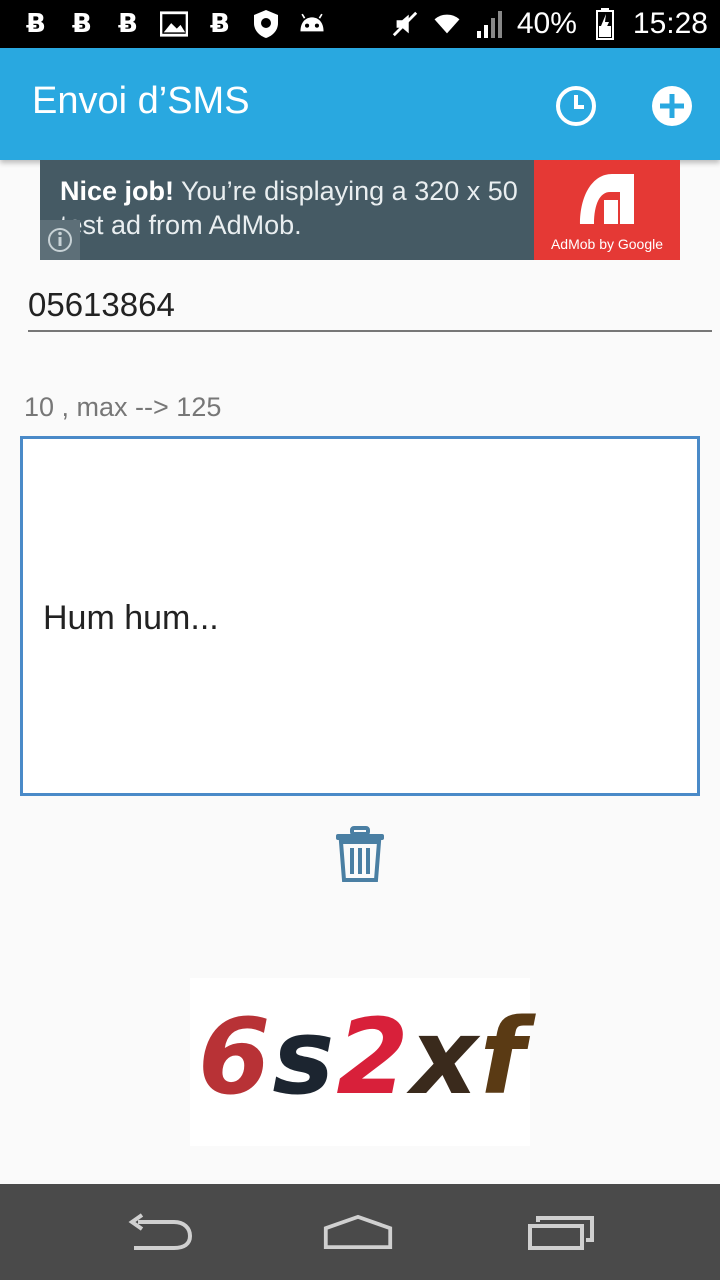 The width and height of the screenshot is (720, 1280). What do you see at coordinates (141, 101) in the screenshot?
I see `app-title: Envoi d’SMS` at bounding box center [141, 101].